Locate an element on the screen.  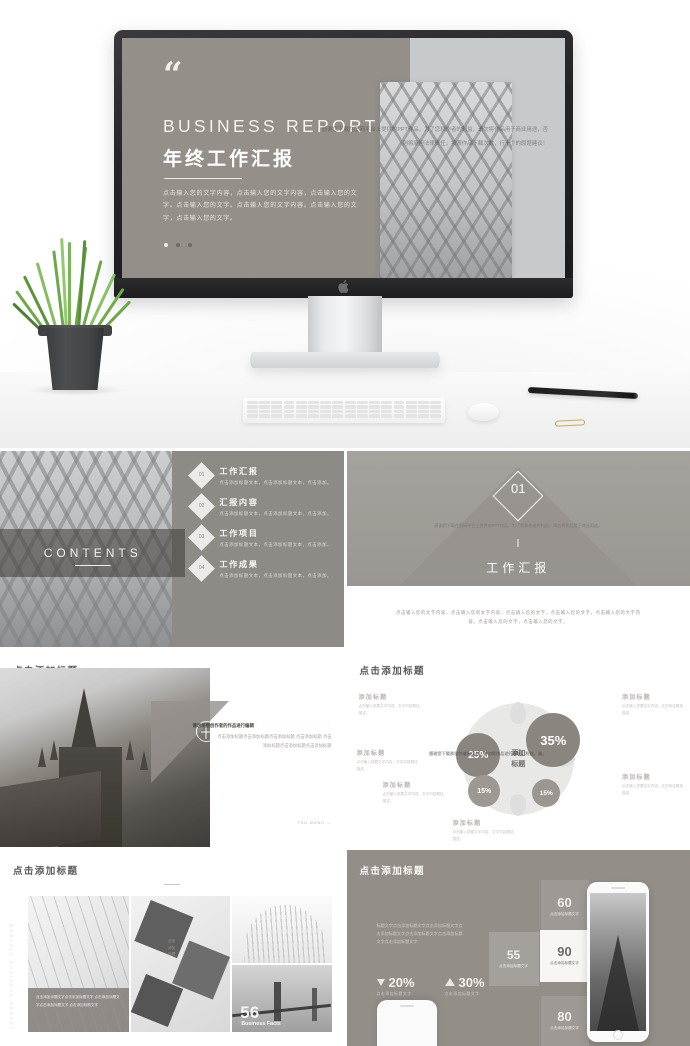
contents-item-heading: 工作汇报 is located at coordinates (239, 471).